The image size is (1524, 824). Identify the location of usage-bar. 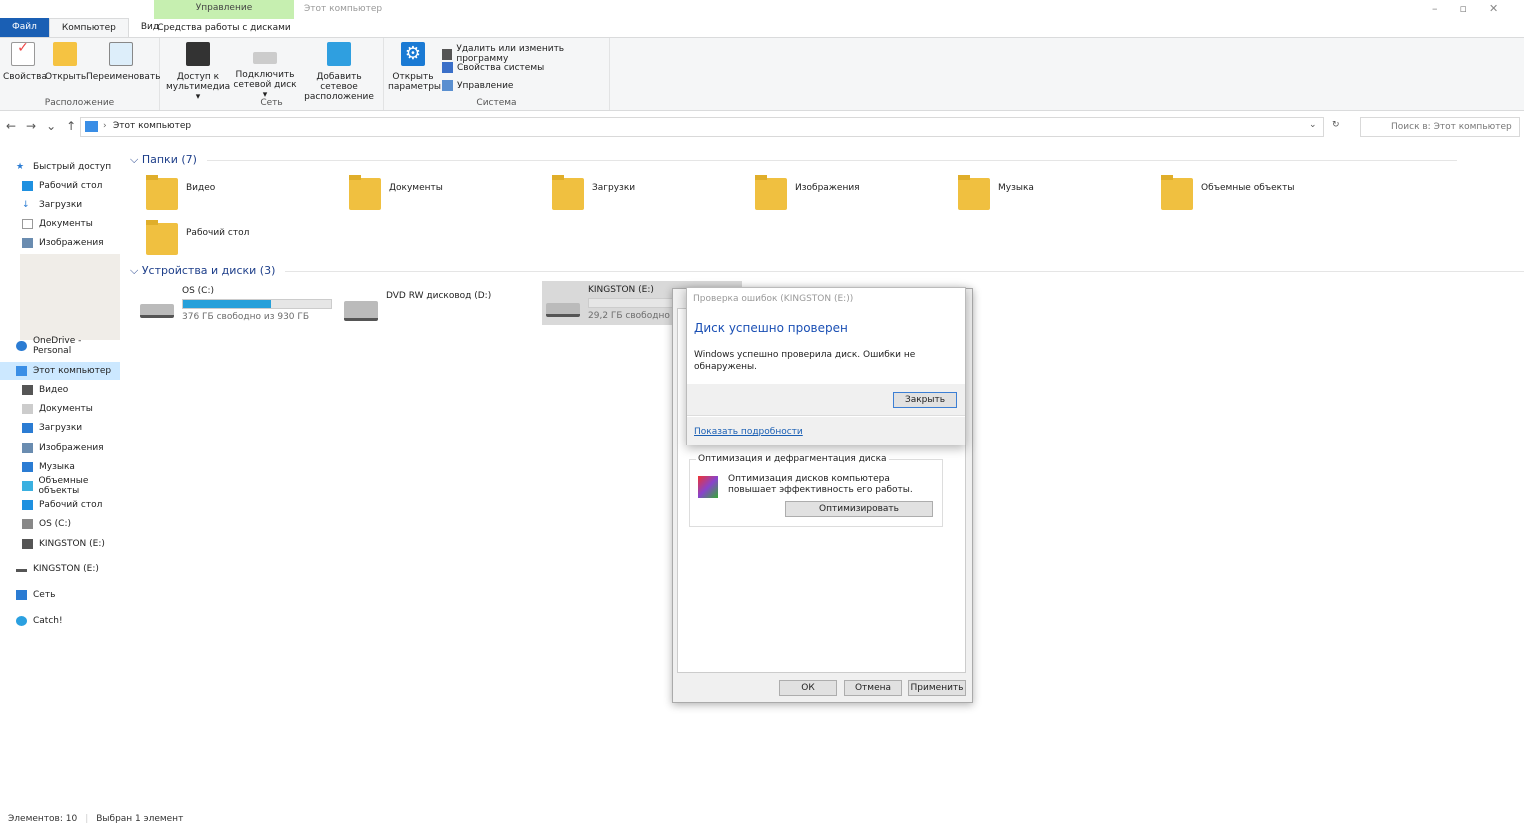
(257, 304).